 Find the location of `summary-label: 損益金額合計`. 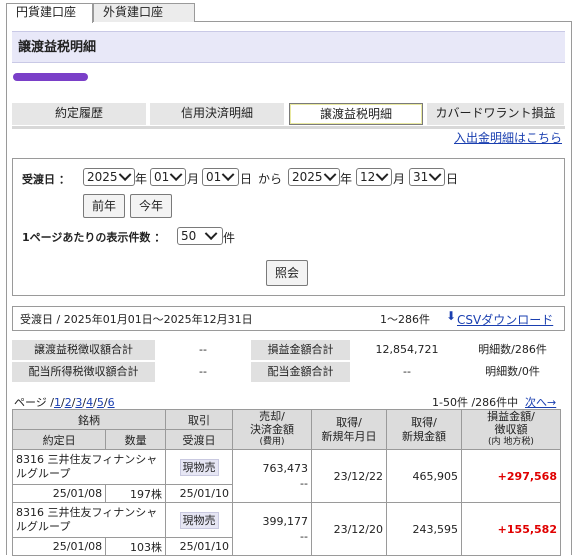

summary-label: 損益金額合計 is located at coordinates (300, 350).